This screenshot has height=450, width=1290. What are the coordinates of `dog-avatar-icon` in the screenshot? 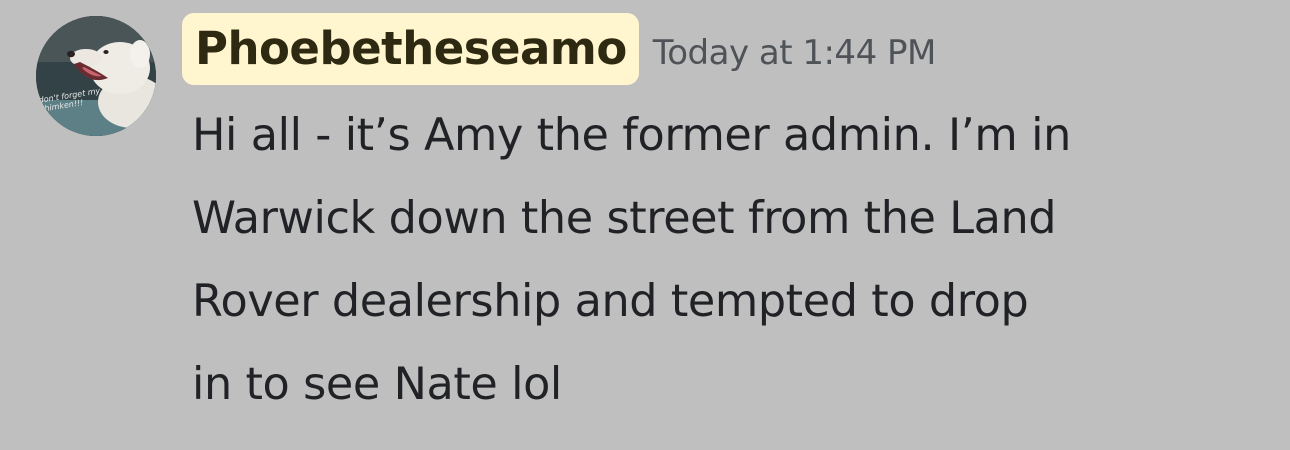 It's located at (96, 76).